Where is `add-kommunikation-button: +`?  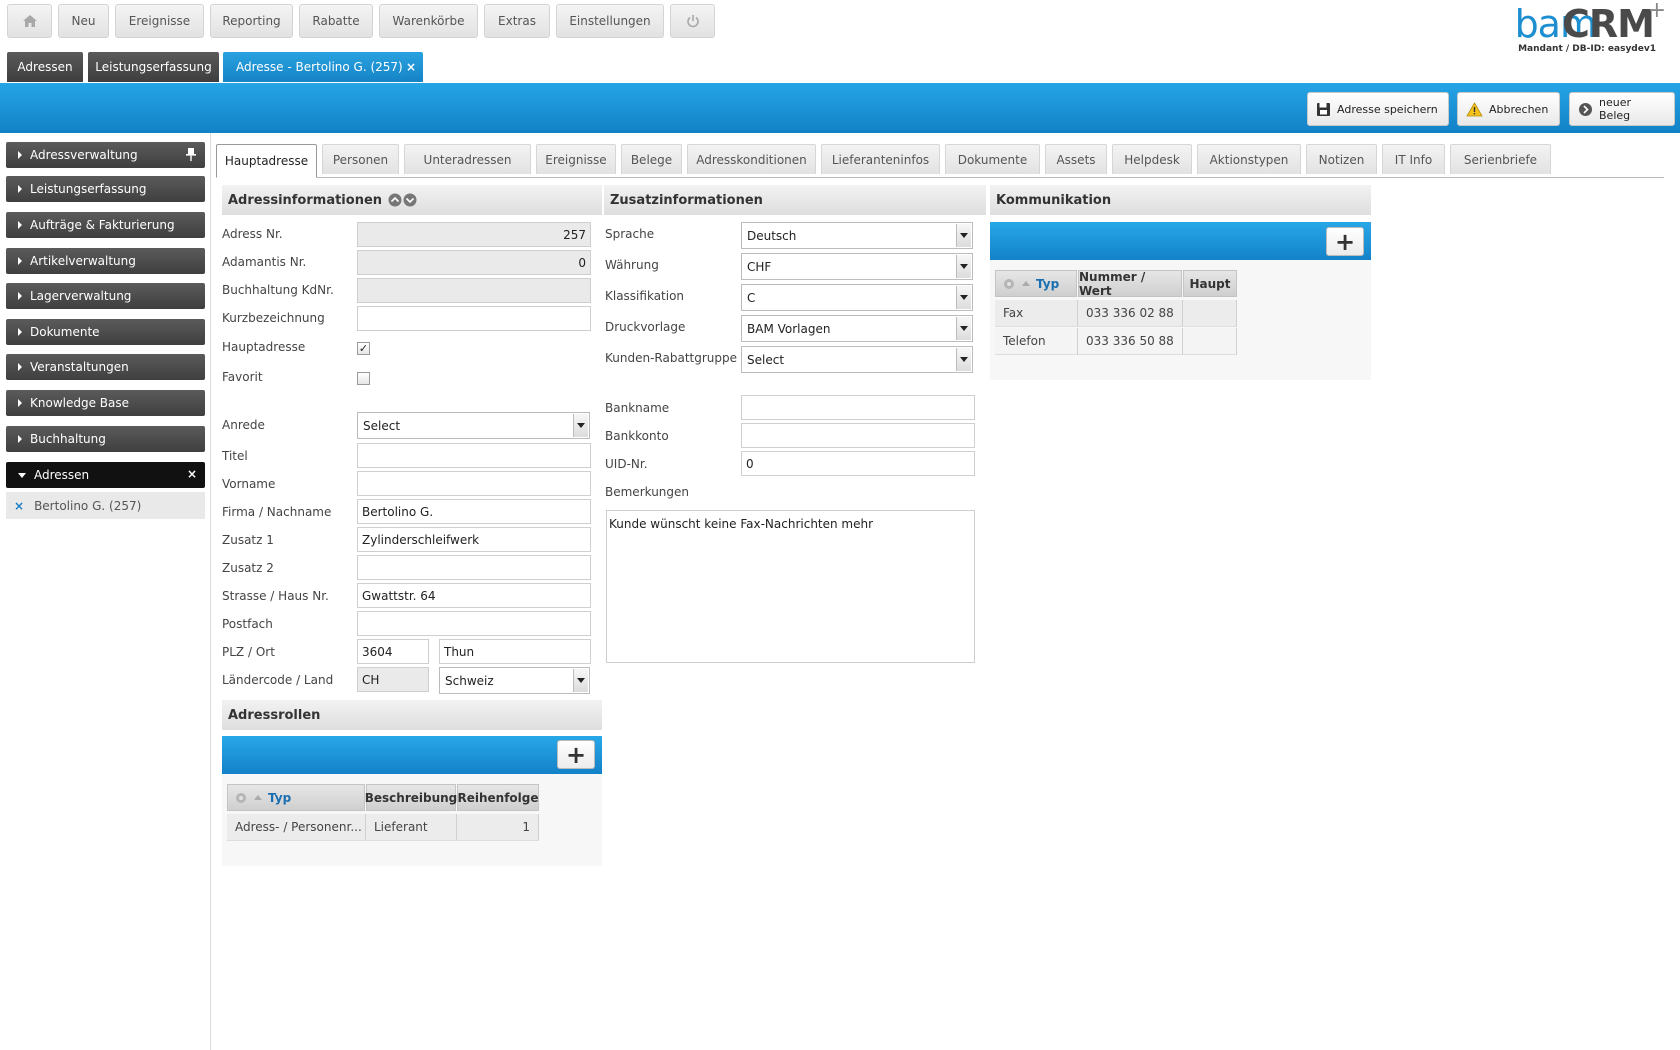
add-kommunikation-button: + is located at coordinates (1345, 241).